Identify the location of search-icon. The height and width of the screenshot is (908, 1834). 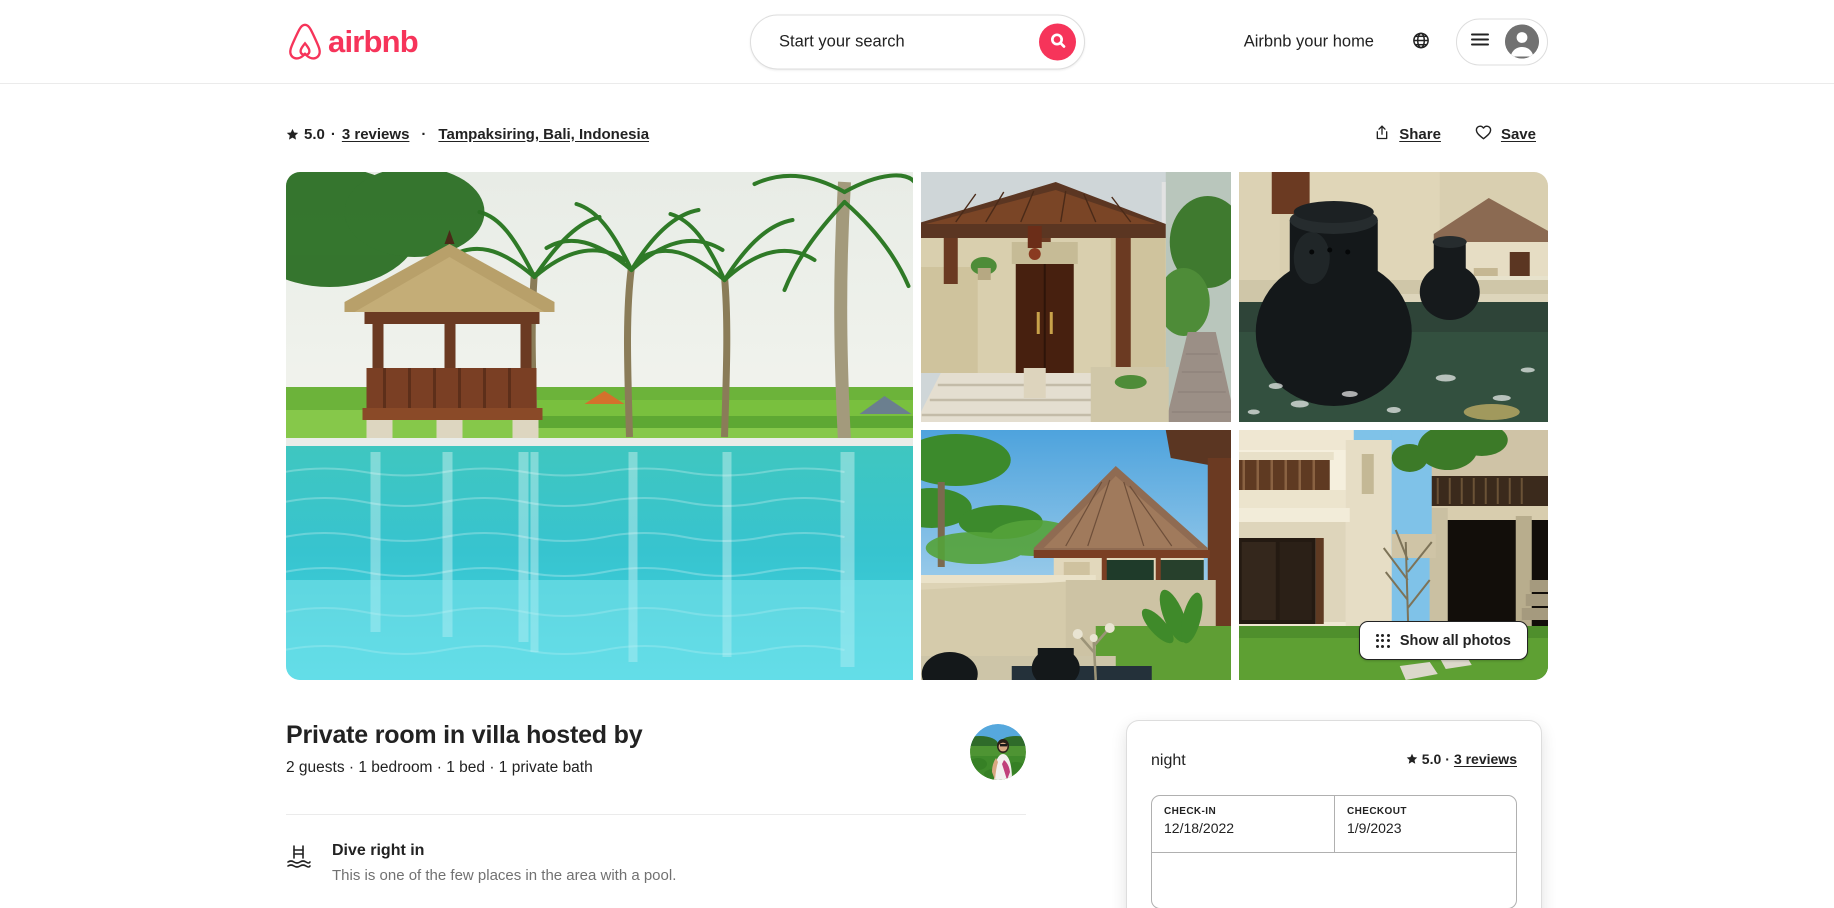
(1058, 41).